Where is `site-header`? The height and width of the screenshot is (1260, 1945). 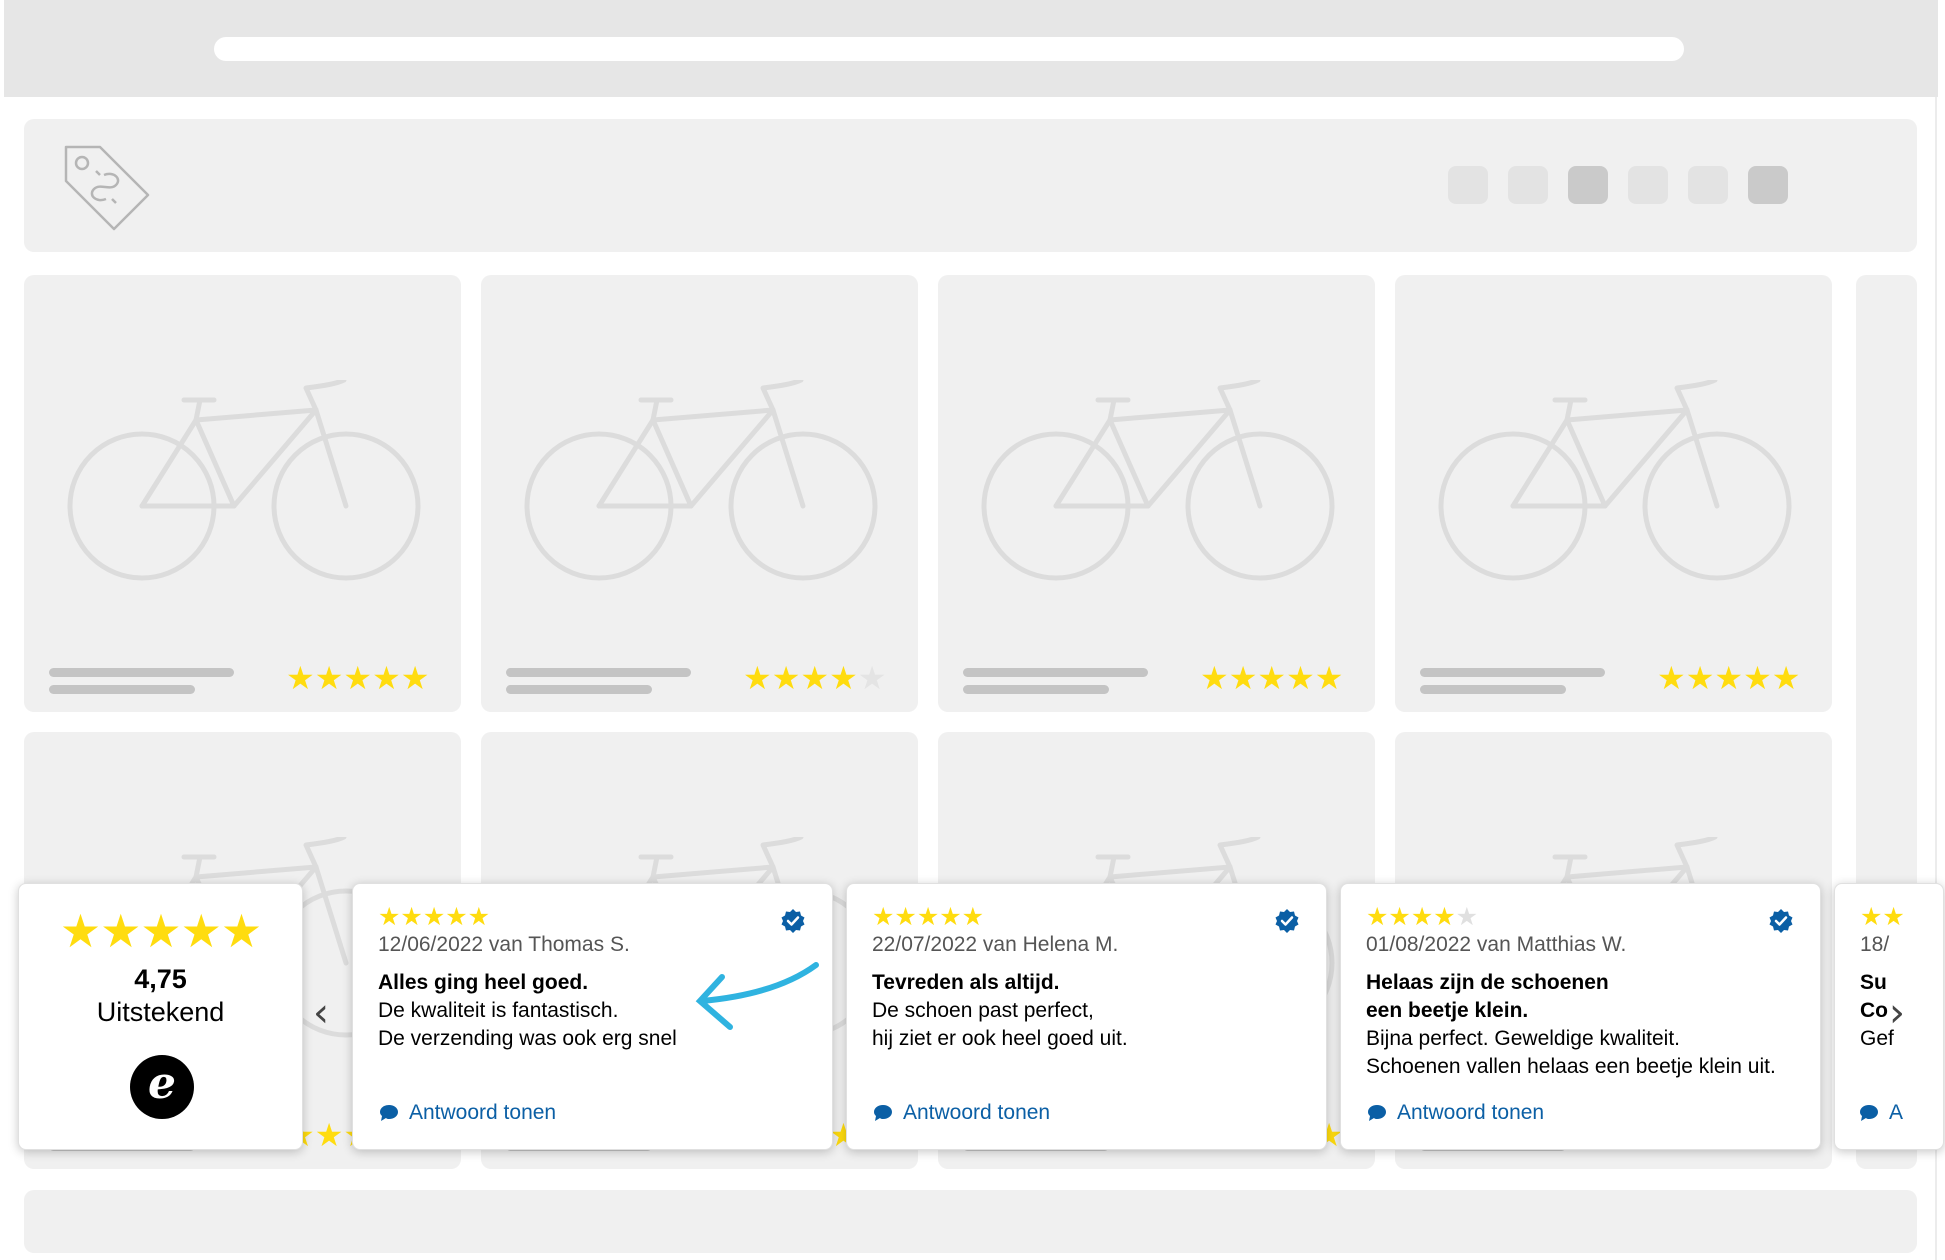 site-header is located at coordinates (970, 185).